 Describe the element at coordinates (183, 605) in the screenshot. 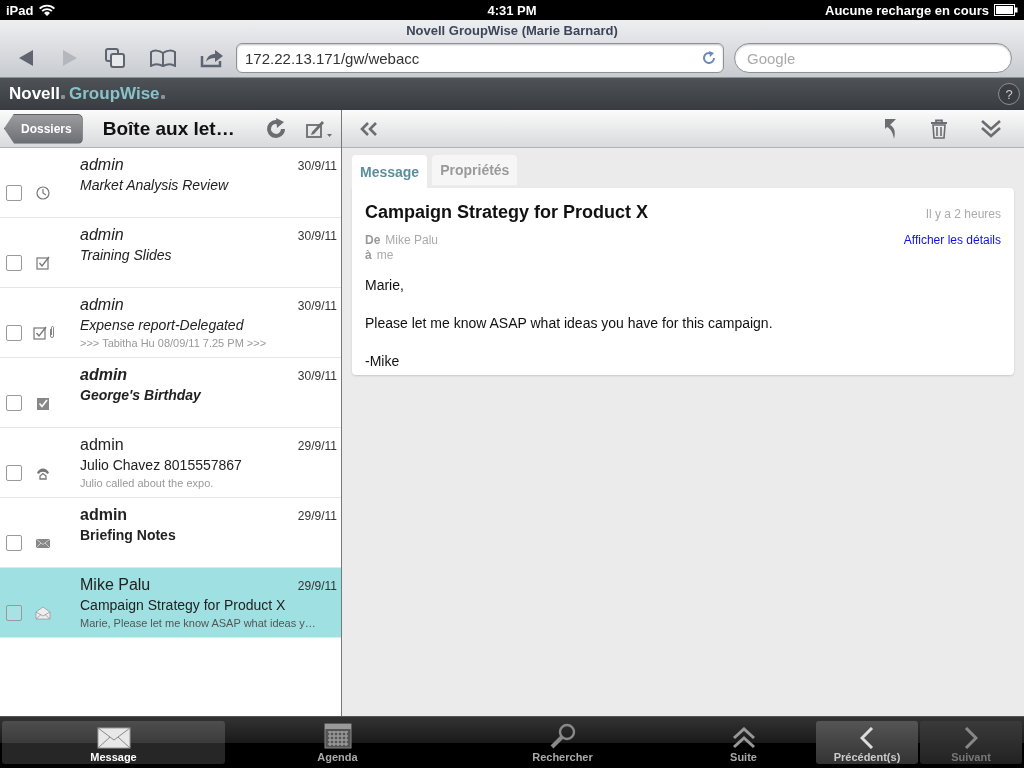

I see `message-subject: Campaign Strategy for Product X` at that location.